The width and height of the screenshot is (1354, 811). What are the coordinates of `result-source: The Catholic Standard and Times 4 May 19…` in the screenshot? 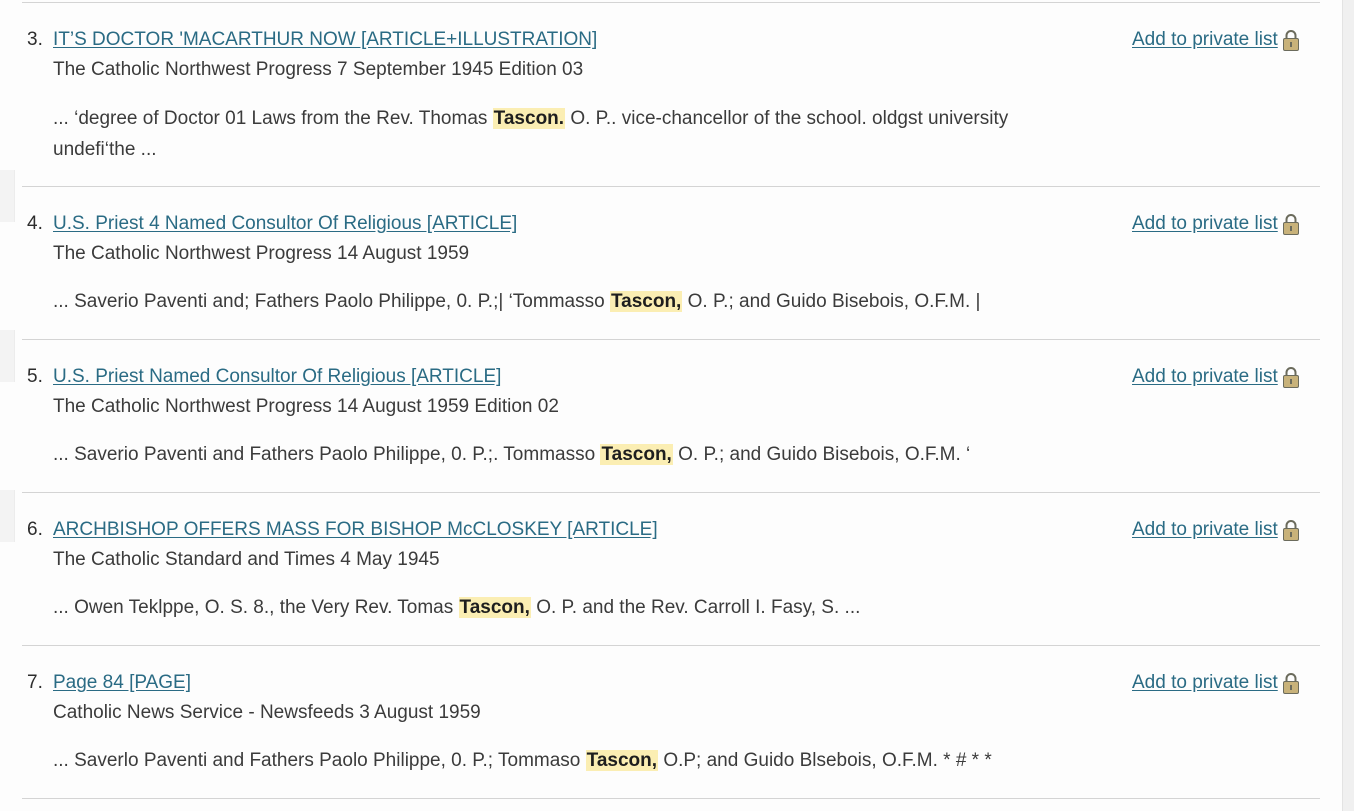 It's located at (246, 559).